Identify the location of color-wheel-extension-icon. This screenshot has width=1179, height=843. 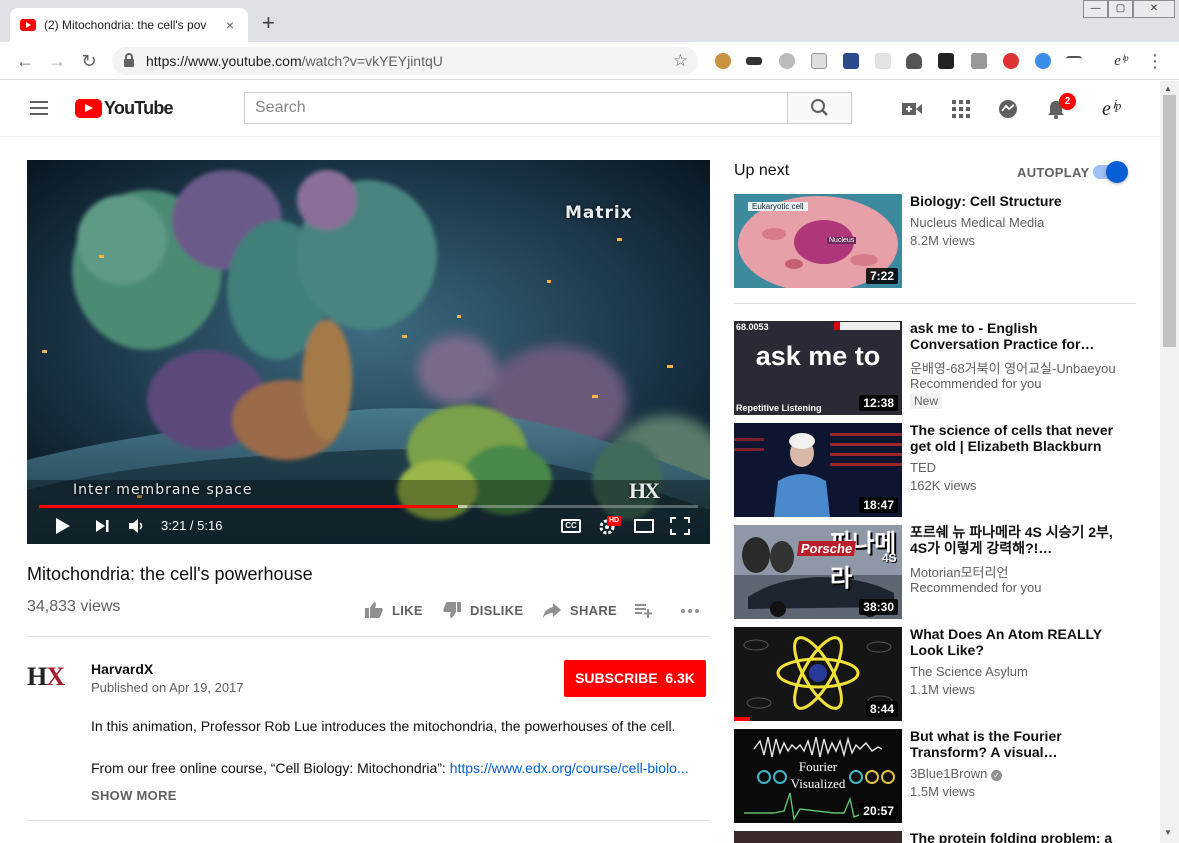
(1011, 61).